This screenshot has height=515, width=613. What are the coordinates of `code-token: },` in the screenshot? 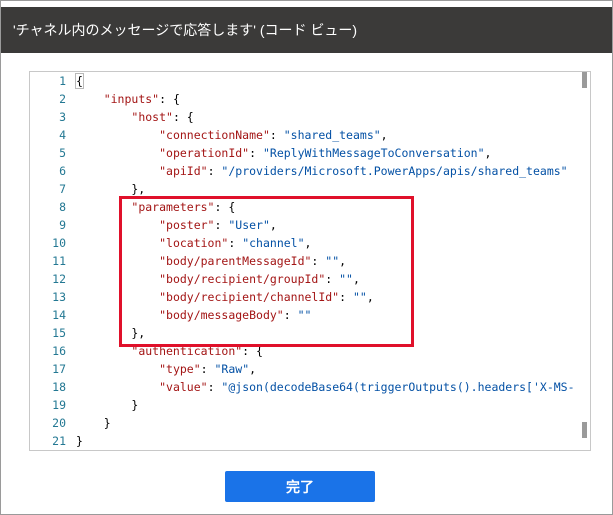 It's located at (111, 189).